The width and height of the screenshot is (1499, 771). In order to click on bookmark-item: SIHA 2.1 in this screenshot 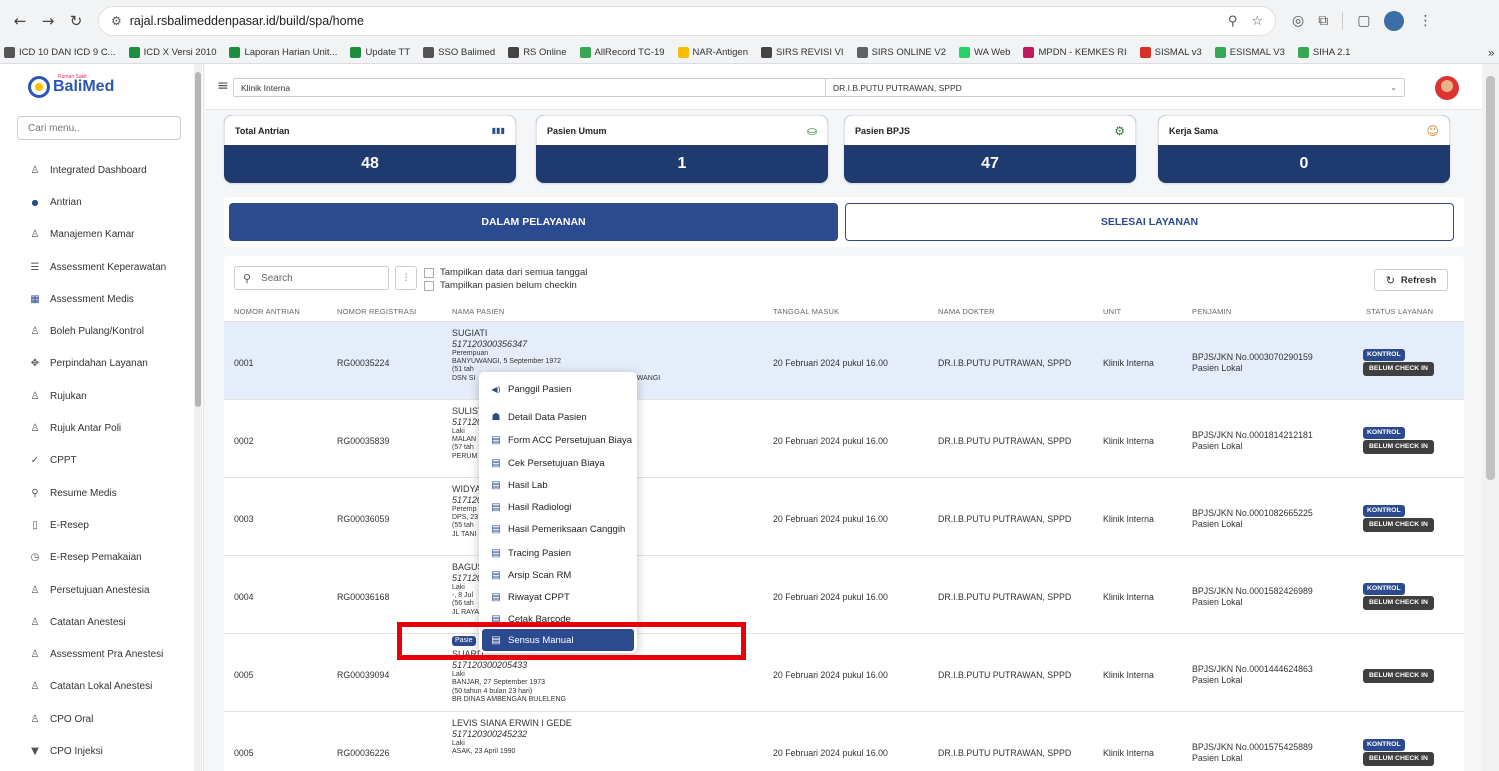, I will do `click(1323, 52)`.